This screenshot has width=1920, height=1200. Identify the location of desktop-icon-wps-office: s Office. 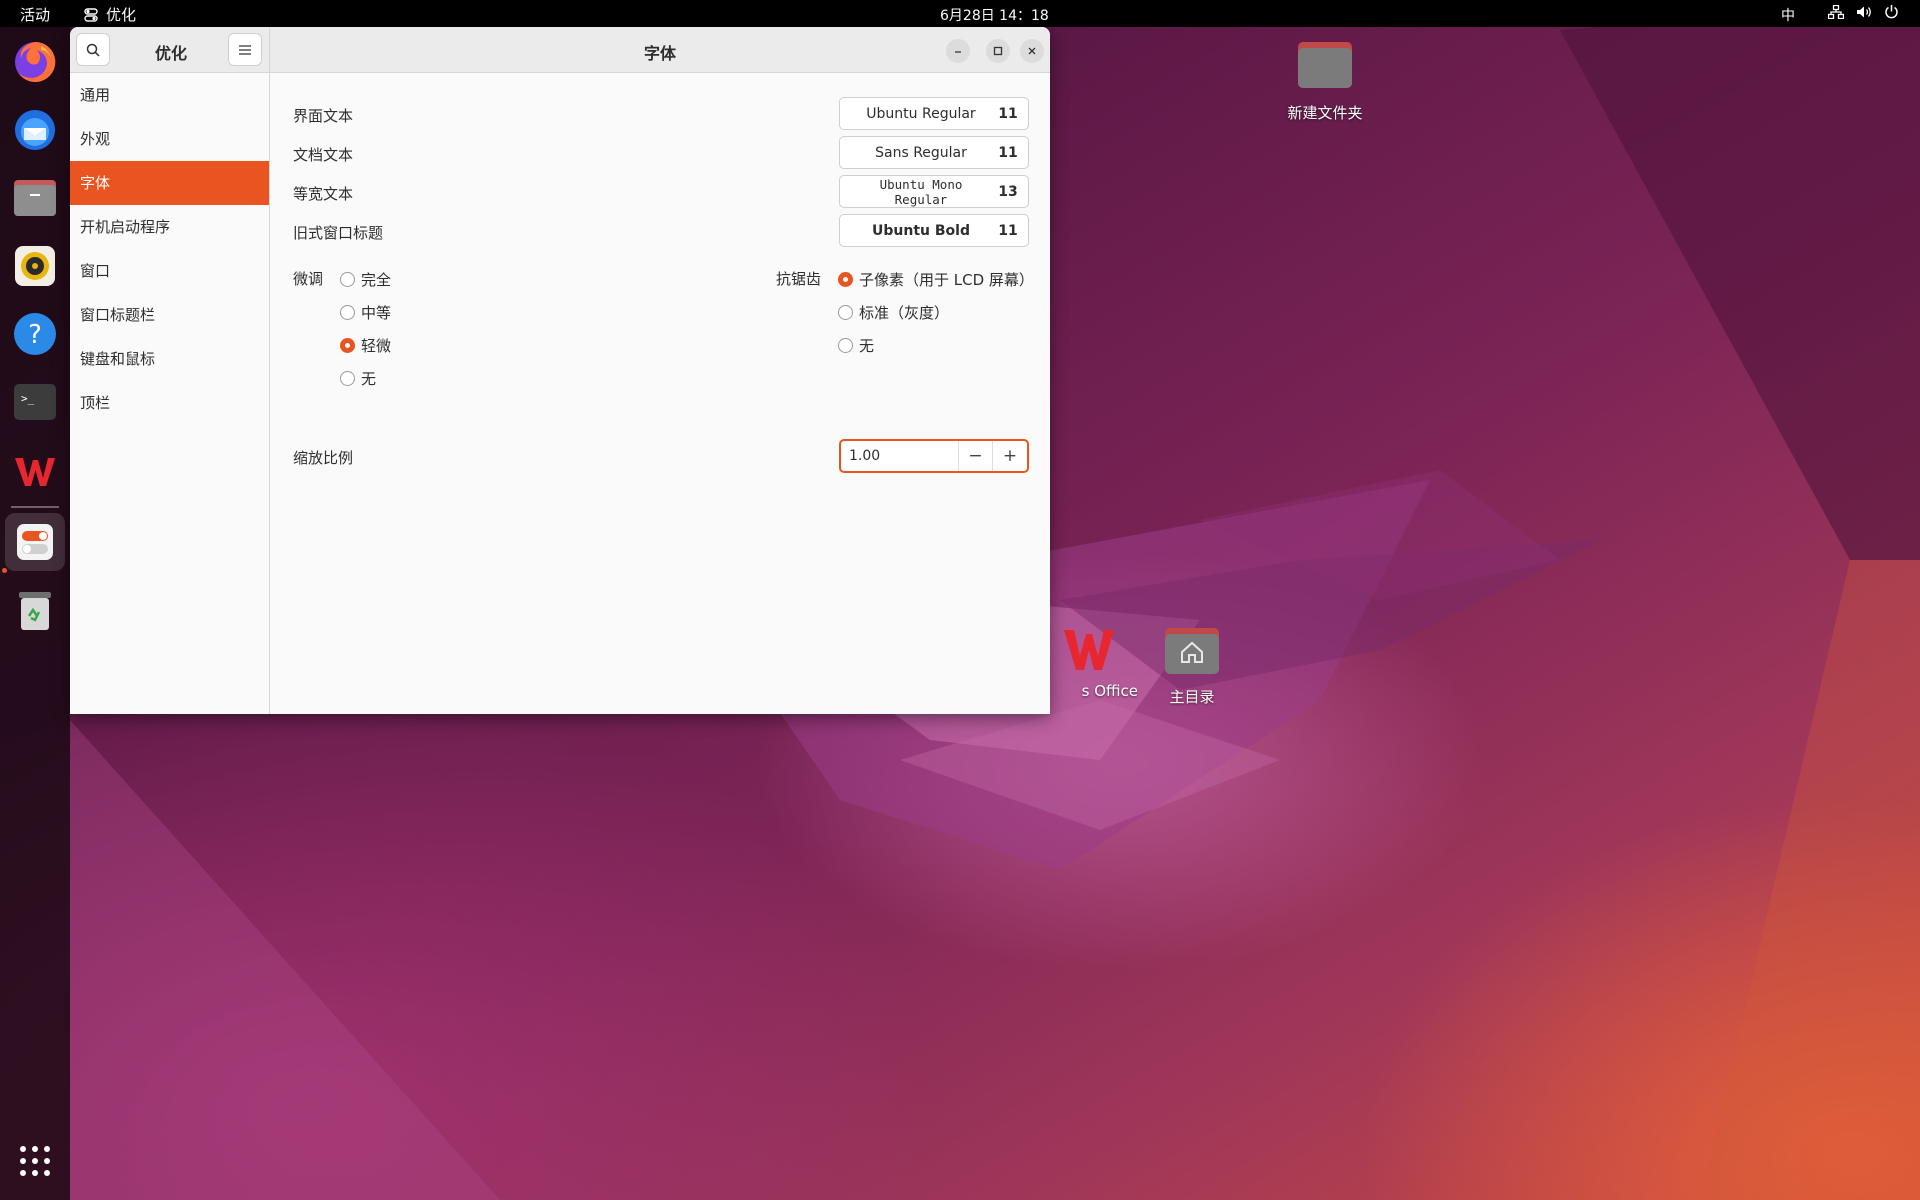
(1090, 663).